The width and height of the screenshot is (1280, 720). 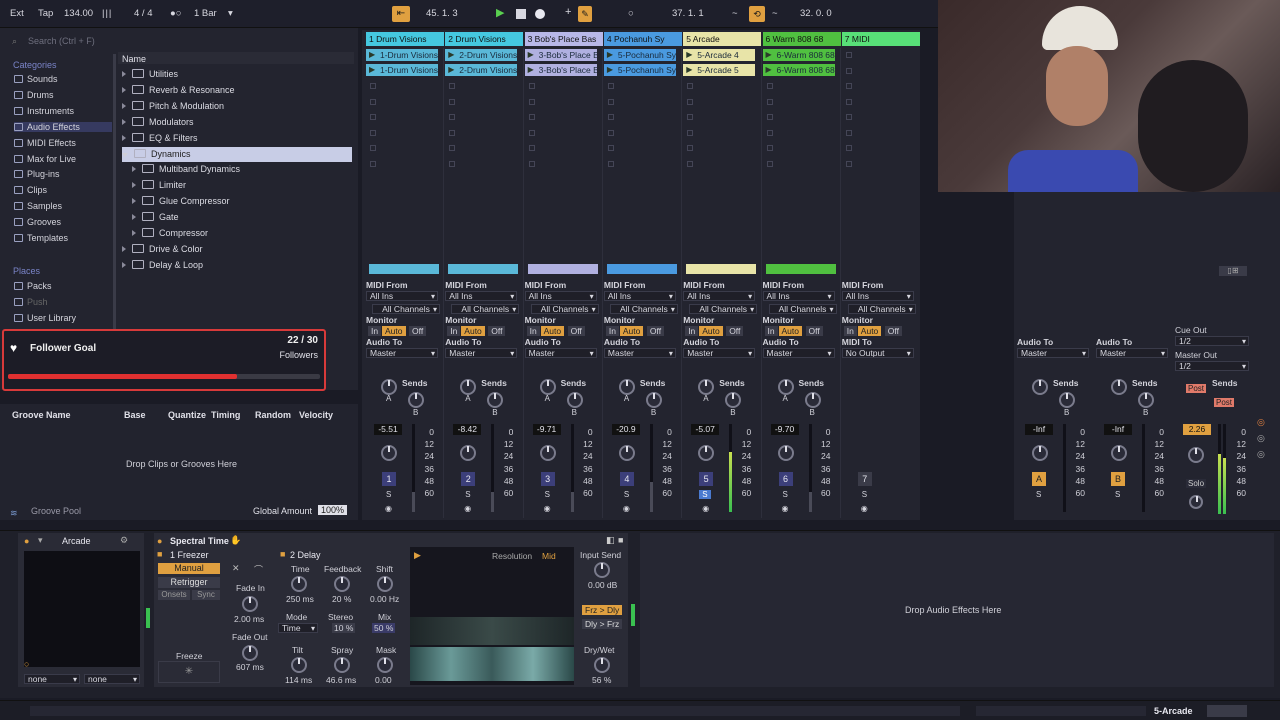 What do you see at coordinates (719, 296) in the screenshot?
I see `input-select: All Ins` at bounding box center [719, 296].